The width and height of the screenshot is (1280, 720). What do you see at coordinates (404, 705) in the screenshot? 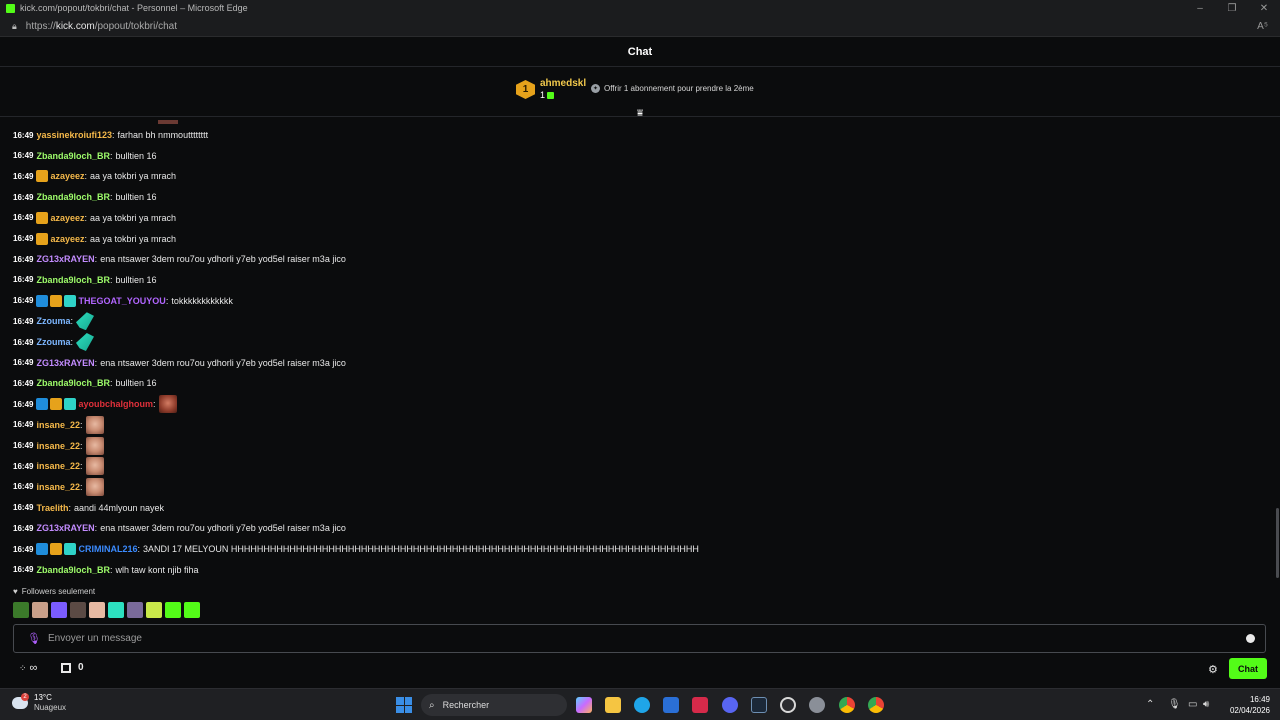
I see `windows-start-icon` at bounding box center [404, 705].